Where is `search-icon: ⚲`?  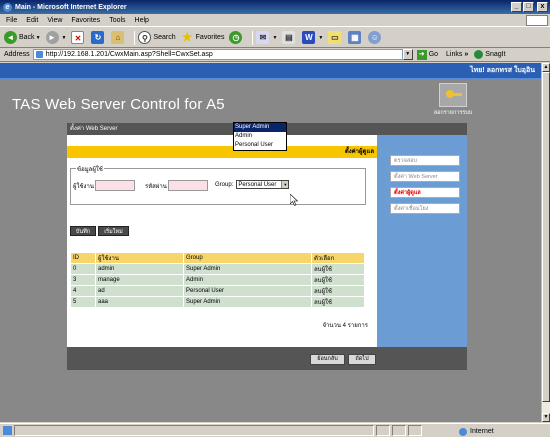 search-icon: ⚲ is located at coordinates (145, 37).